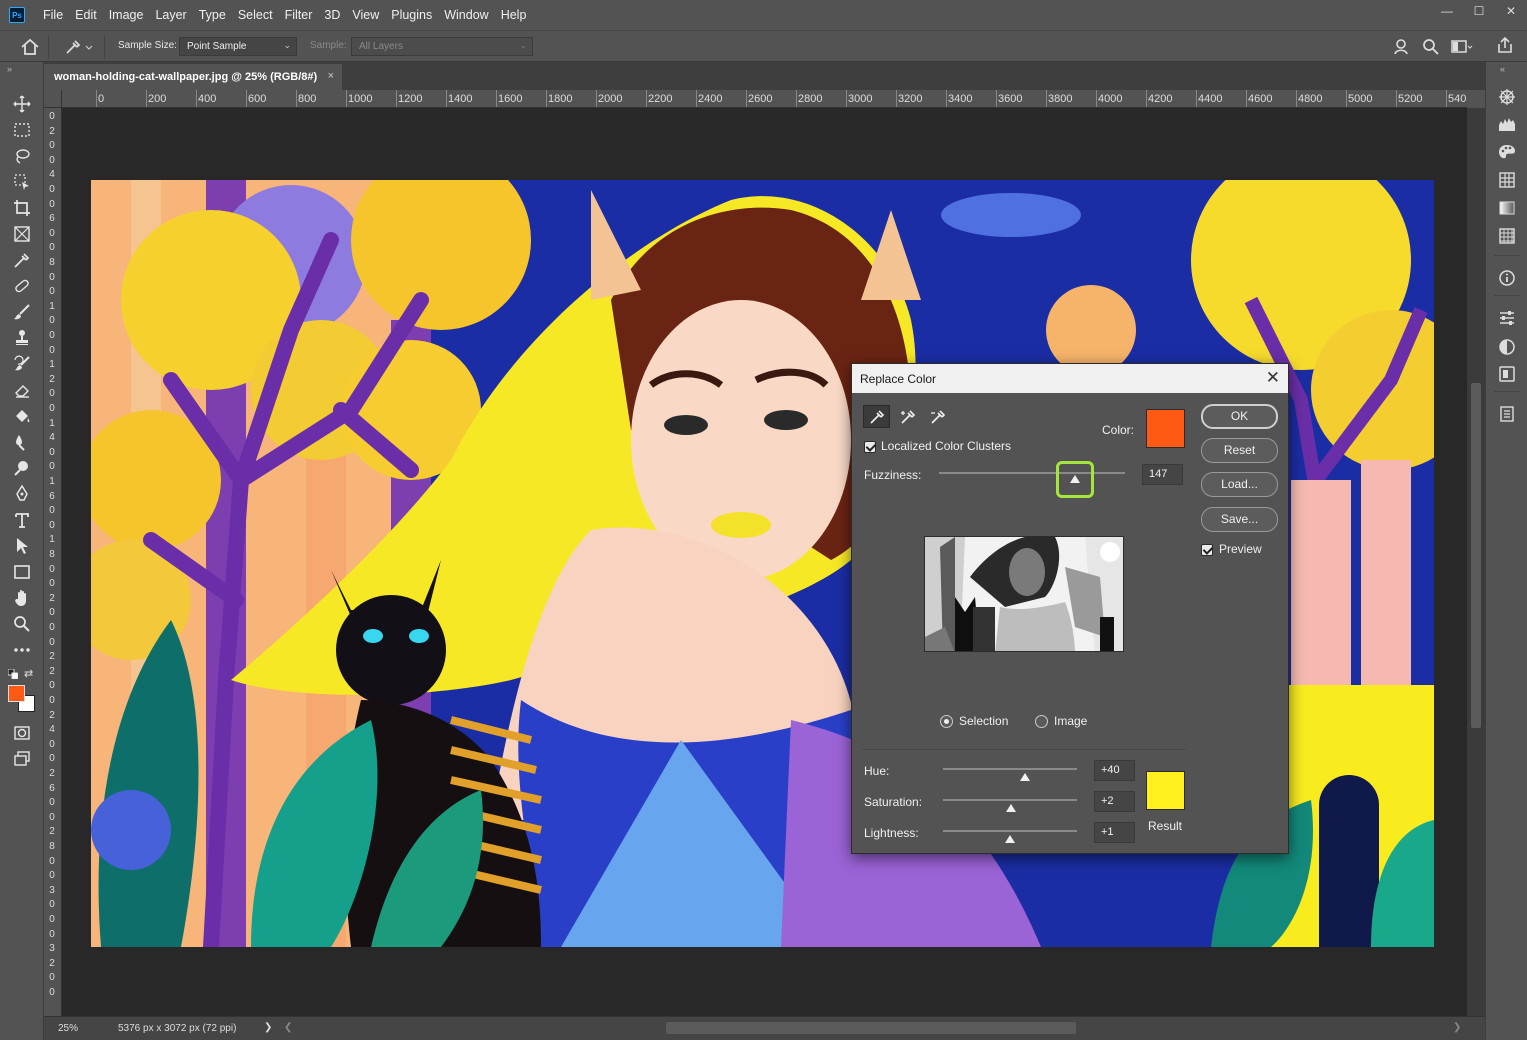 The image size is (1527, 1040). What do you see at coordinates (22, 650) in the screenshot?
I see `more-tools-icon` at bounding box center [22, 650].